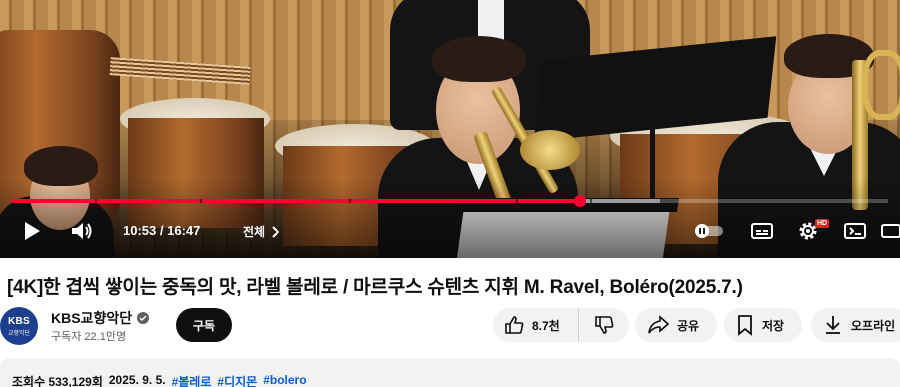 The width and height of the screenshot is (900, 387). What do you see at coordinates (143, 318) in the screenshot?
I see `verified-check-icon` at bounding box center [143, 318].